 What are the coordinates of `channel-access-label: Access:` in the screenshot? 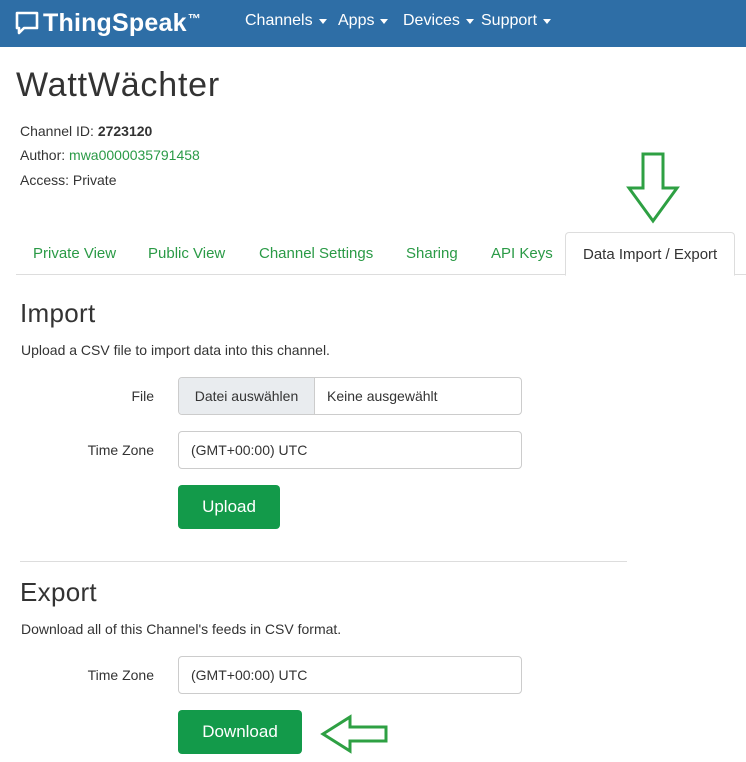 It's located at (45, 180).